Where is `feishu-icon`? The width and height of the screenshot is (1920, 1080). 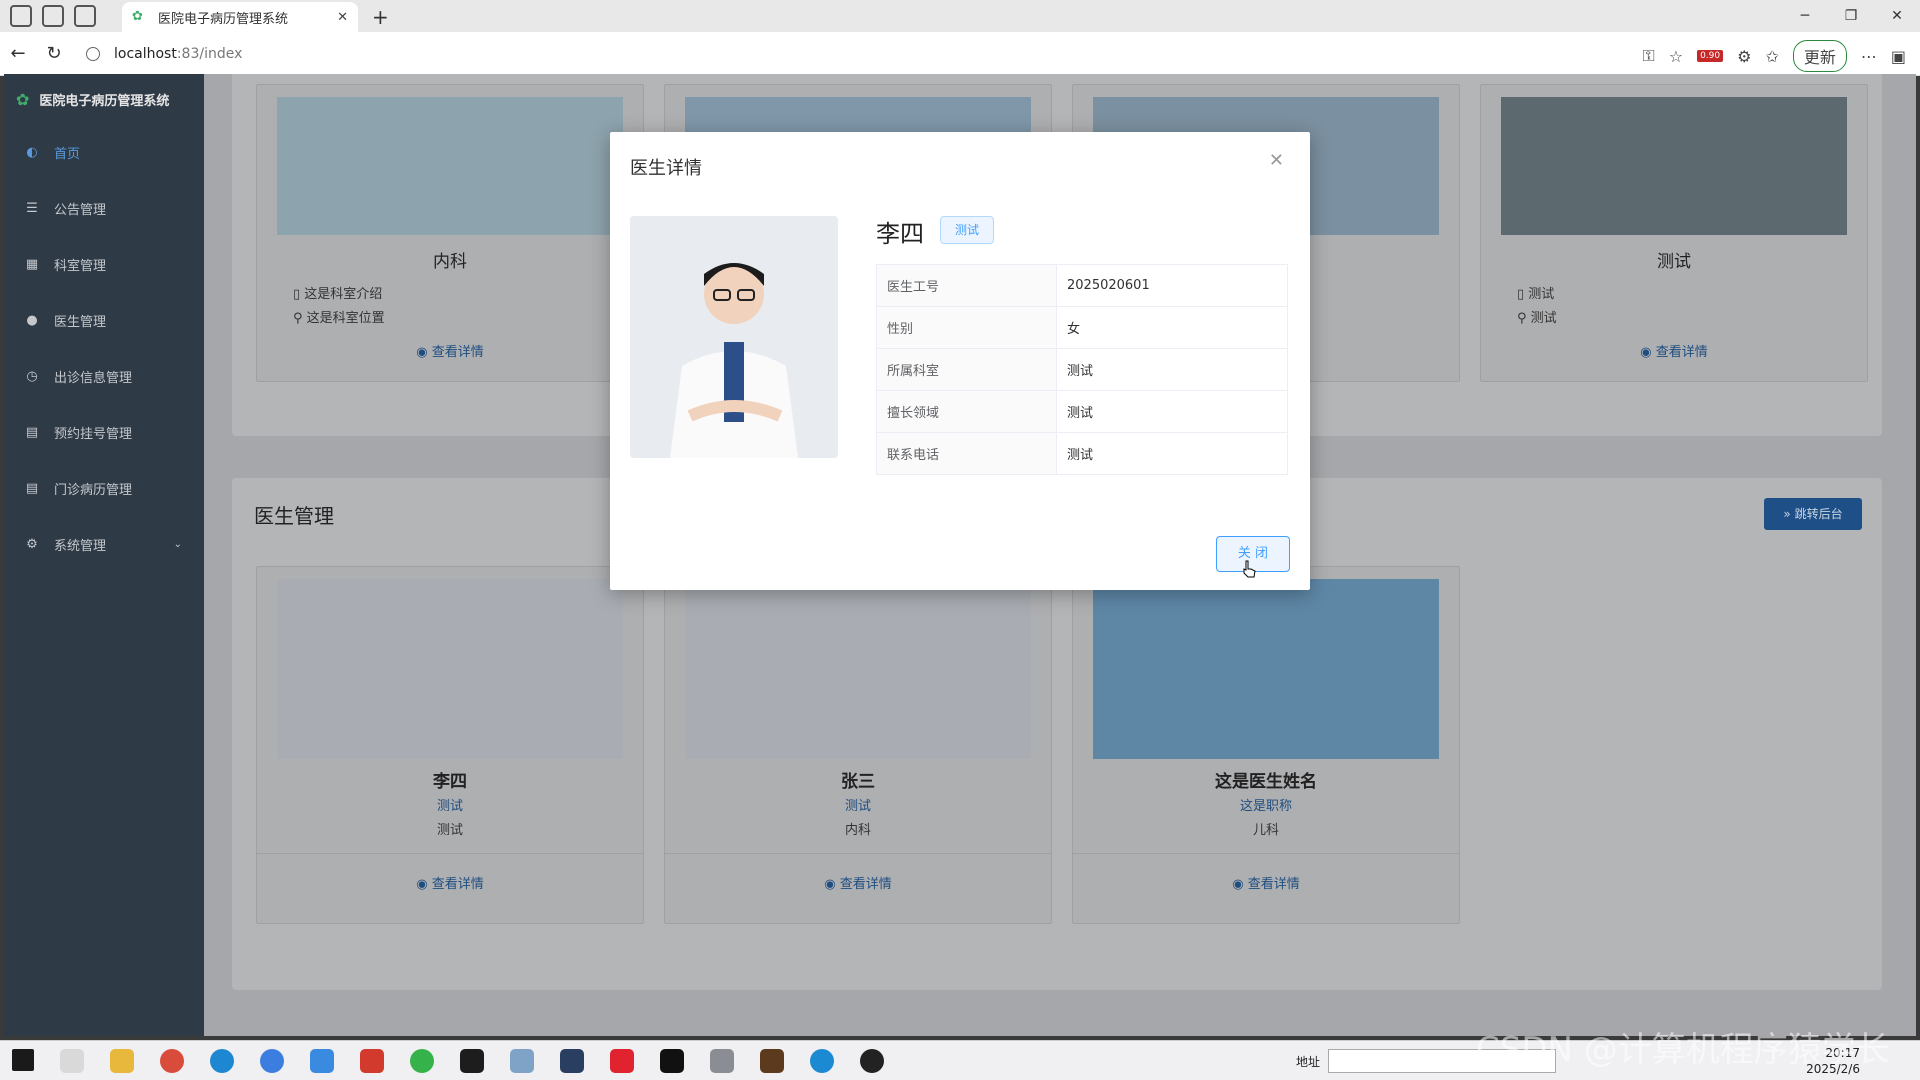 feishu-icon is located at coordinates (322, 1061).